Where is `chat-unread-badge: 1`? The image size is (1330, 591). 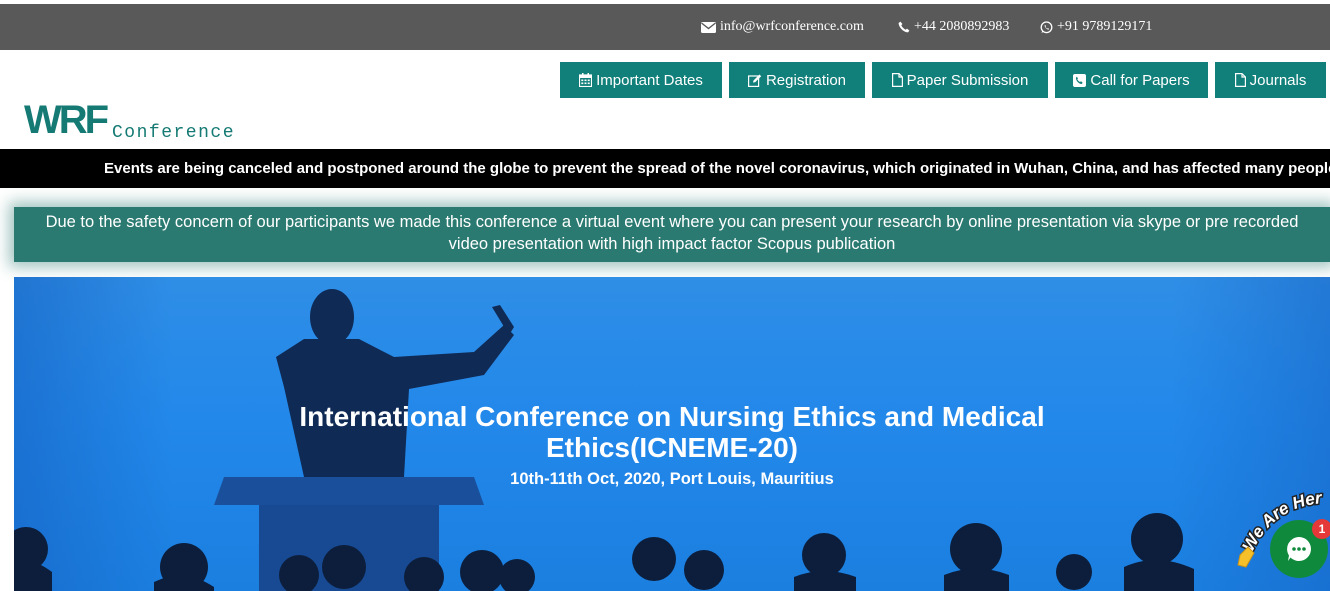
chat-unread-badge: 1 is located at coordinates (1321, 529).